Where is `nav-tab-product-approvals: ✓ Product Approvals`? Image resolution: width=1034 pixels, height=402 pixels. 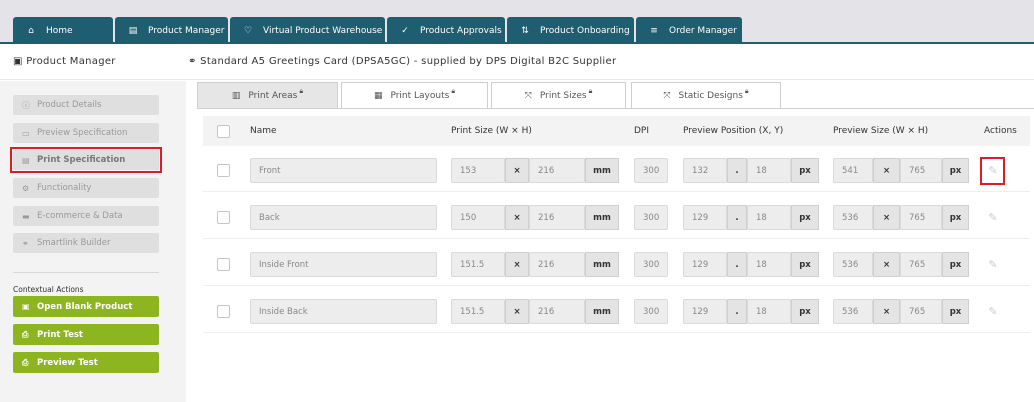
nav-tab-product-approvals: ✓ Product Approvals is located at coordinates (446, 30).